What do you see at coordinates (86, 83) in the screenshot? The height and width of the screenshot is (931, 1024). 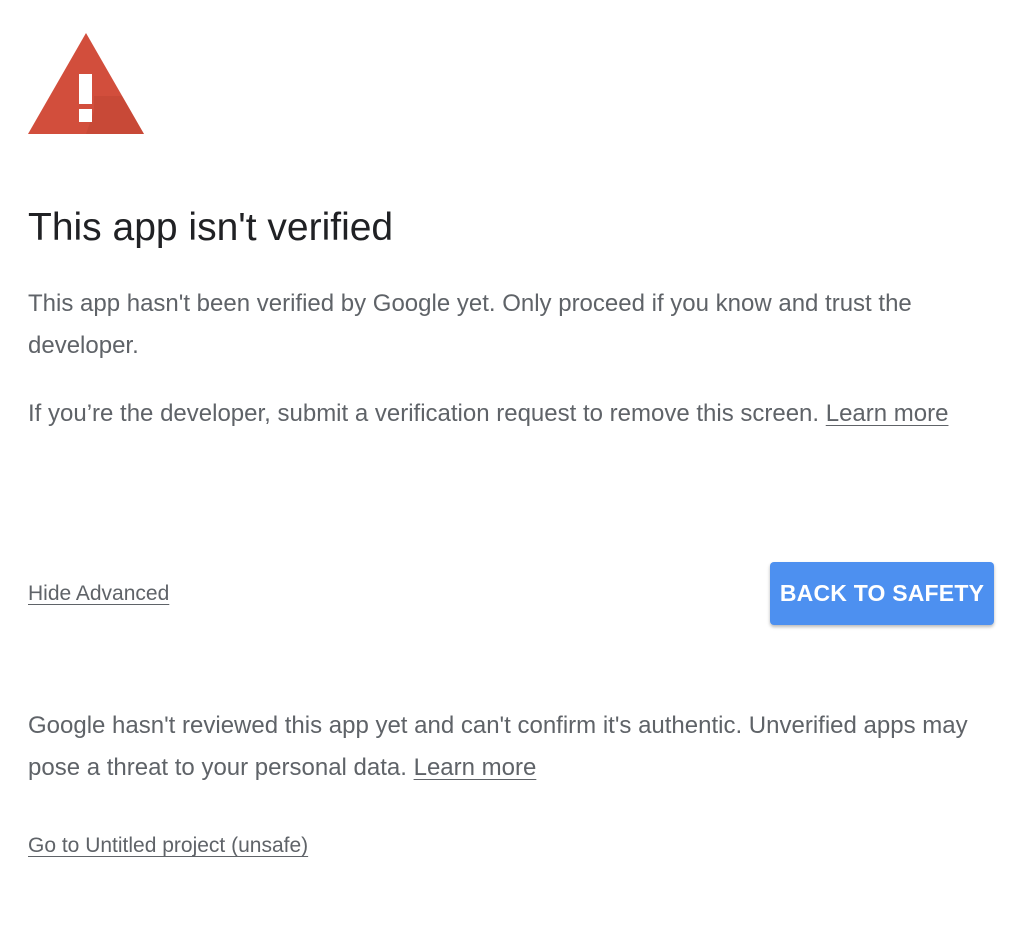 I see `warning-triangle-icon` at bounding box center [86, 83].